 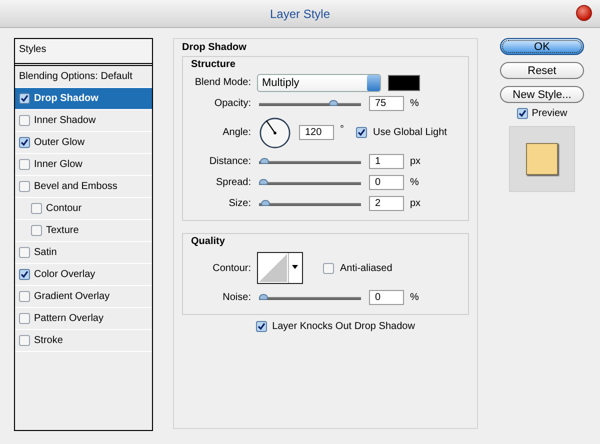 I want to click on field-label: Distance:, so click(x=229, y=161).